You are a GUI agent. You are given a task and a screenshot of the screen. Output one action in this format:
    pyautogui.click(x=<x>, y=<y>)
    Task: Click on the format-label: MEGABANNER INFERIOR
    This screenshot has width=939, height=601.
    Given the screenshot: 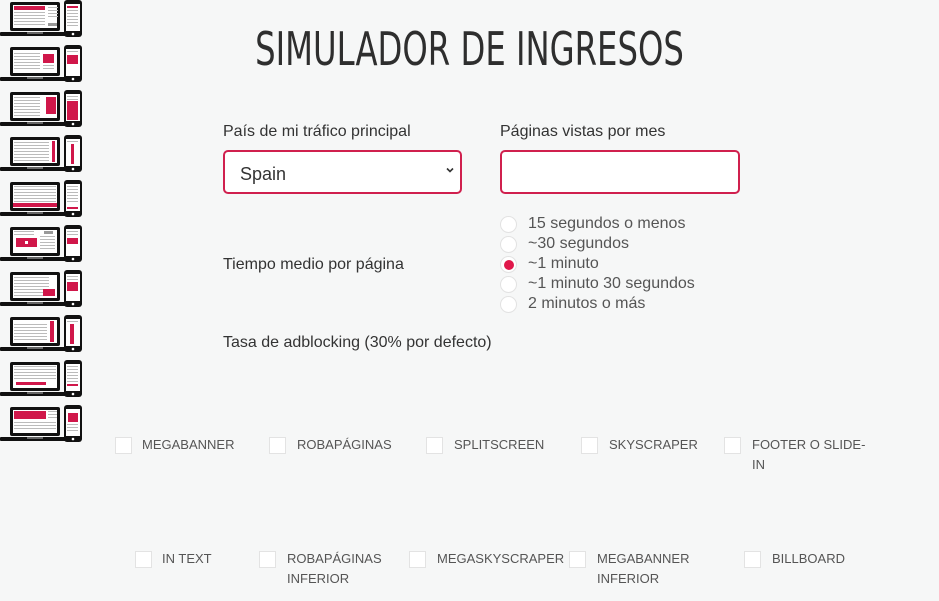 What is the action you would take?
    pyautogui.click(x=643, y=568)
    